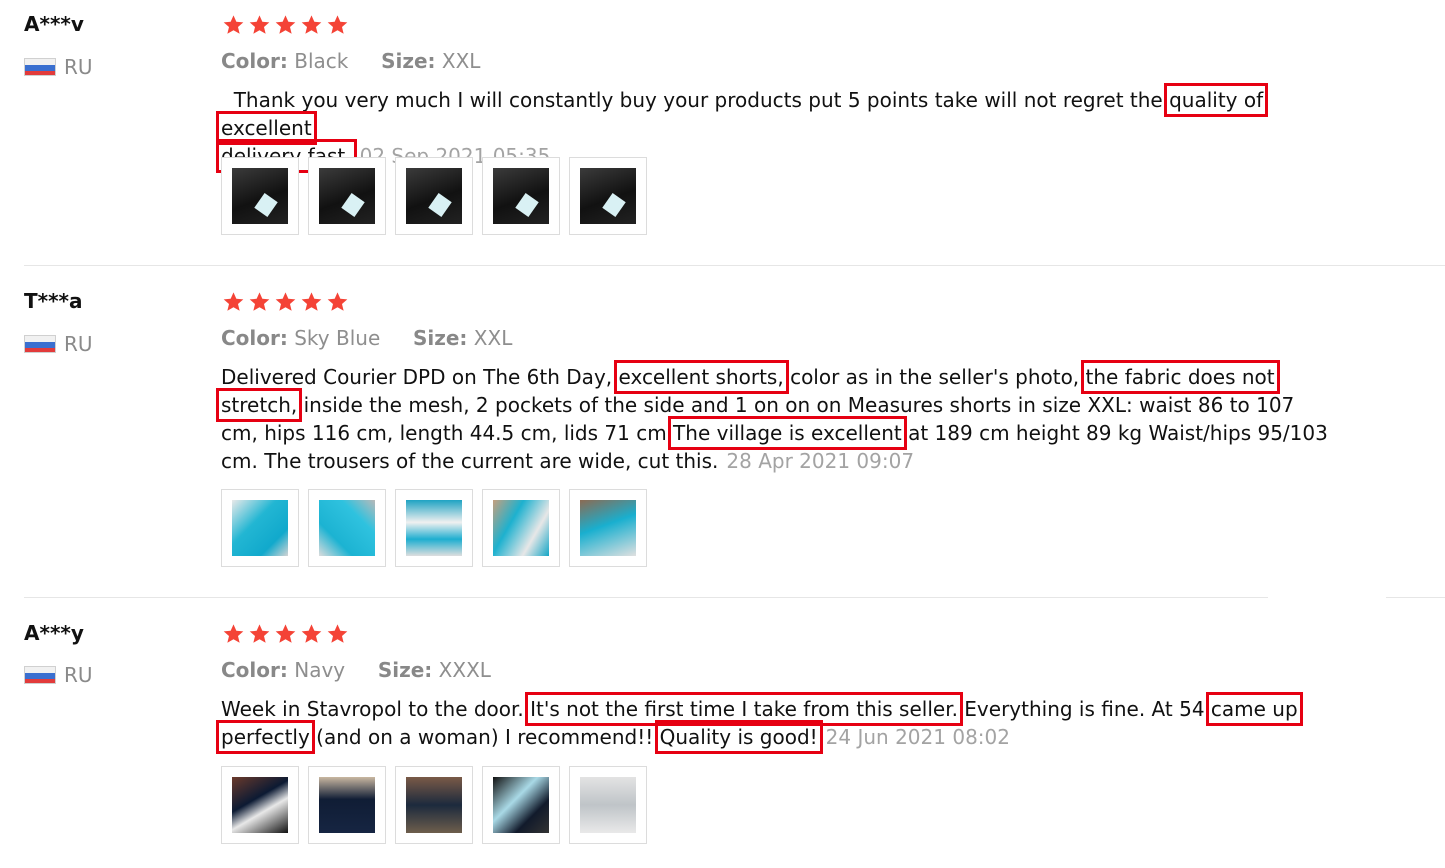 Image resolution: width=1445 pixels, height=868 pixels. Describe the element at coordinates (820, 461) in the screenshot. I see `review-date: 28 Apr 2021 09:07` at that location.